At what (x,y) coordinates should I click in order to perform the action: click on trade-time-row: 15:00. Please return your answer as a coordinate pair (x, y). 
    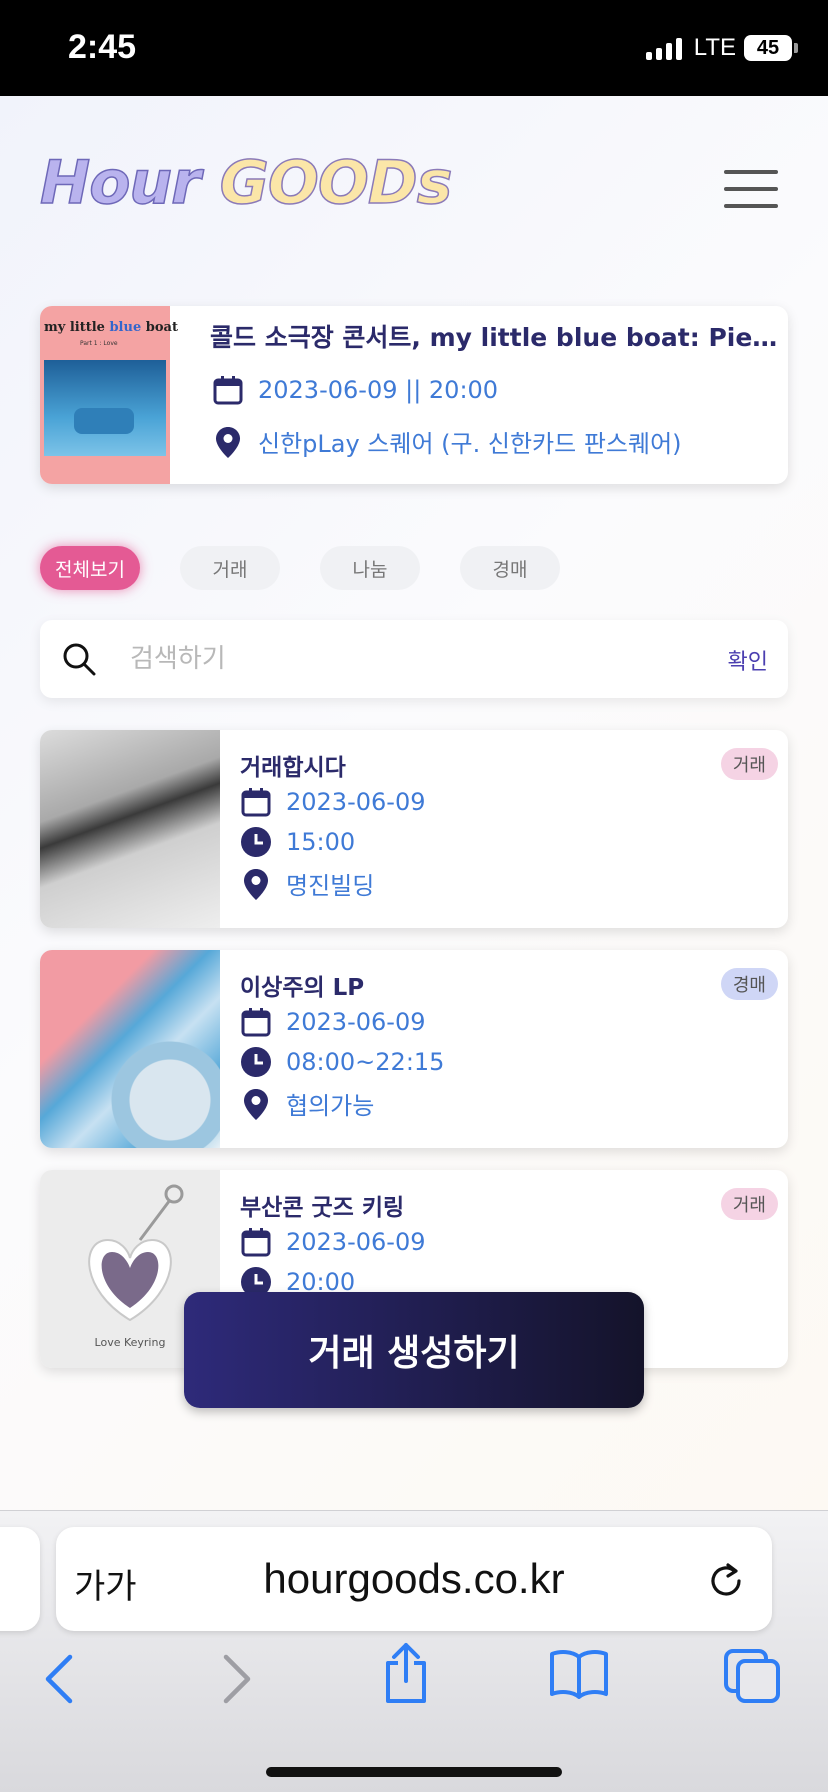
    Looking at the image, I should click on (297, 842).